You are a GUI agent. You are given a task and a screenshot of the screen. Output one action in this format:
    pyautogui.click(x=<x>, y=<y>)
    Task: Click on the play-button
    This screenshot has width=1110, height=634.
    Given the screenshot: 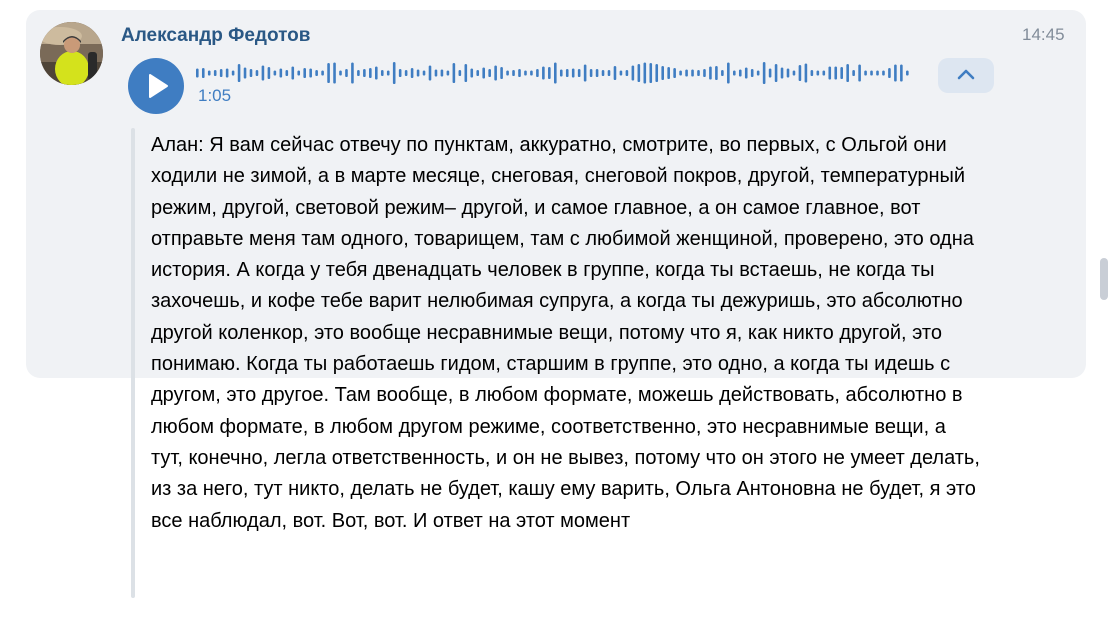 What is the action you would take?
    pyautogui.click(x=156, y=86)
    